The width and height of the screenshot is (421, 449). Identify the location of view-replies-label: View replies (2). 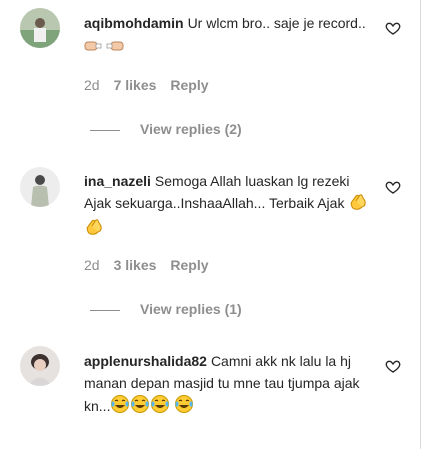
(191, 129).